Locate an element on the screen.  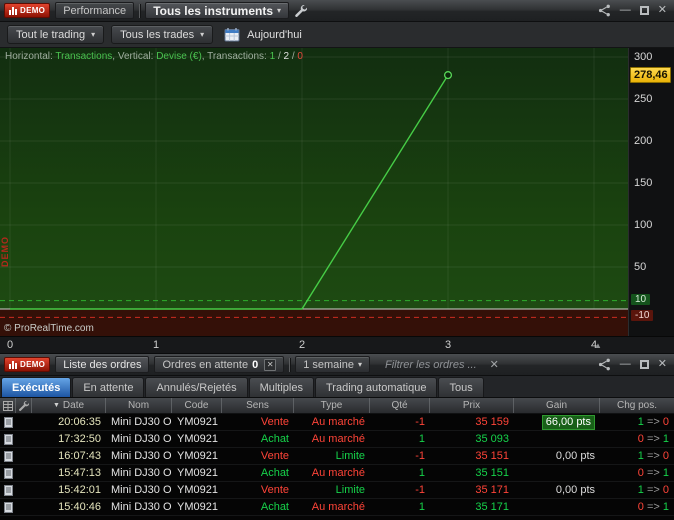
performance-tab: Performance is located at coordinates (95, 10).